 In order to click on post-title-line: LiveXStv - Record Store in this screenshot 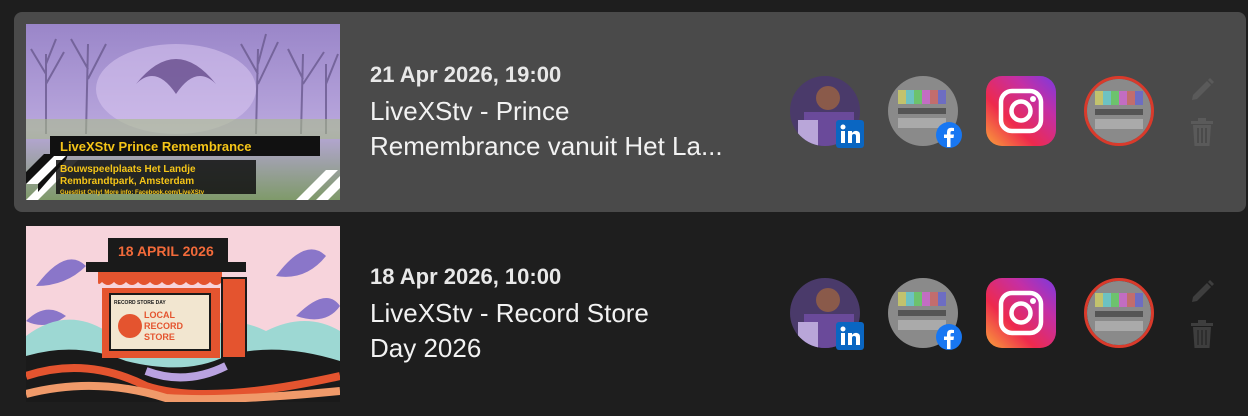, I will do `click(509, 313)`.